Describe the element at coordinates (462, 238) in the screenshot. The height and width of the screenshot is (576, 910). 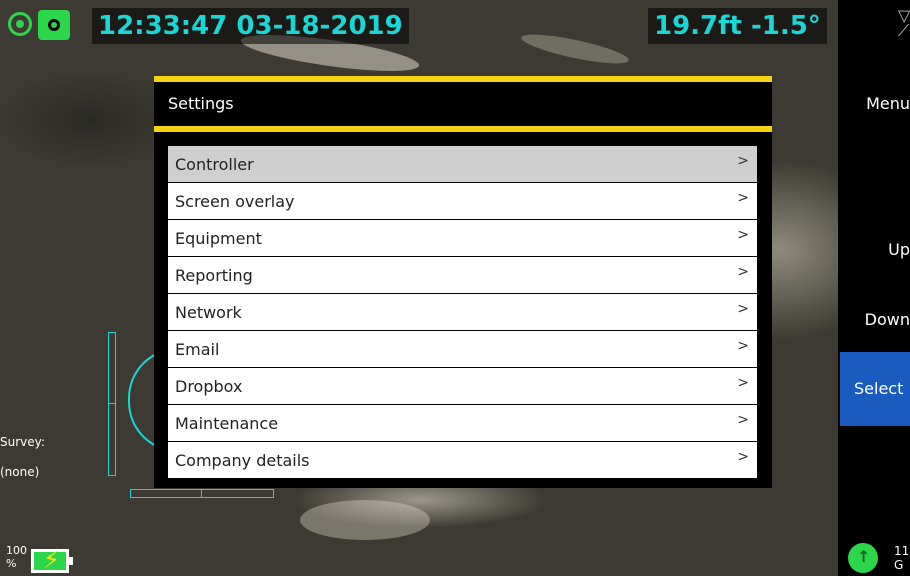
I see `menu-item-equipment: Equipment >` at that location.